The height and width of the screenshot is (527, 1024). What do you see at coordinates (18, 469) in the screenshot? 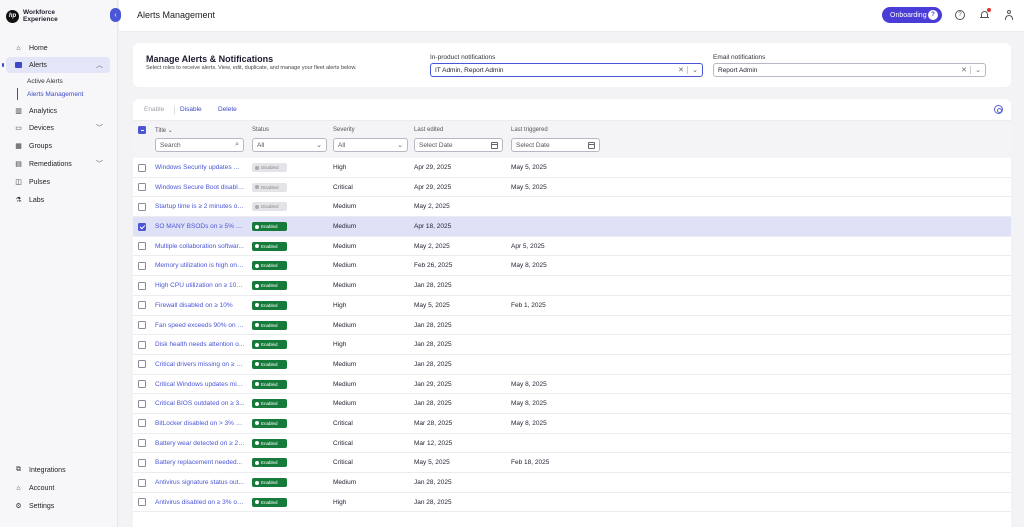
I see `integrations-icon: ⧉` at bounding box center [18, 469].